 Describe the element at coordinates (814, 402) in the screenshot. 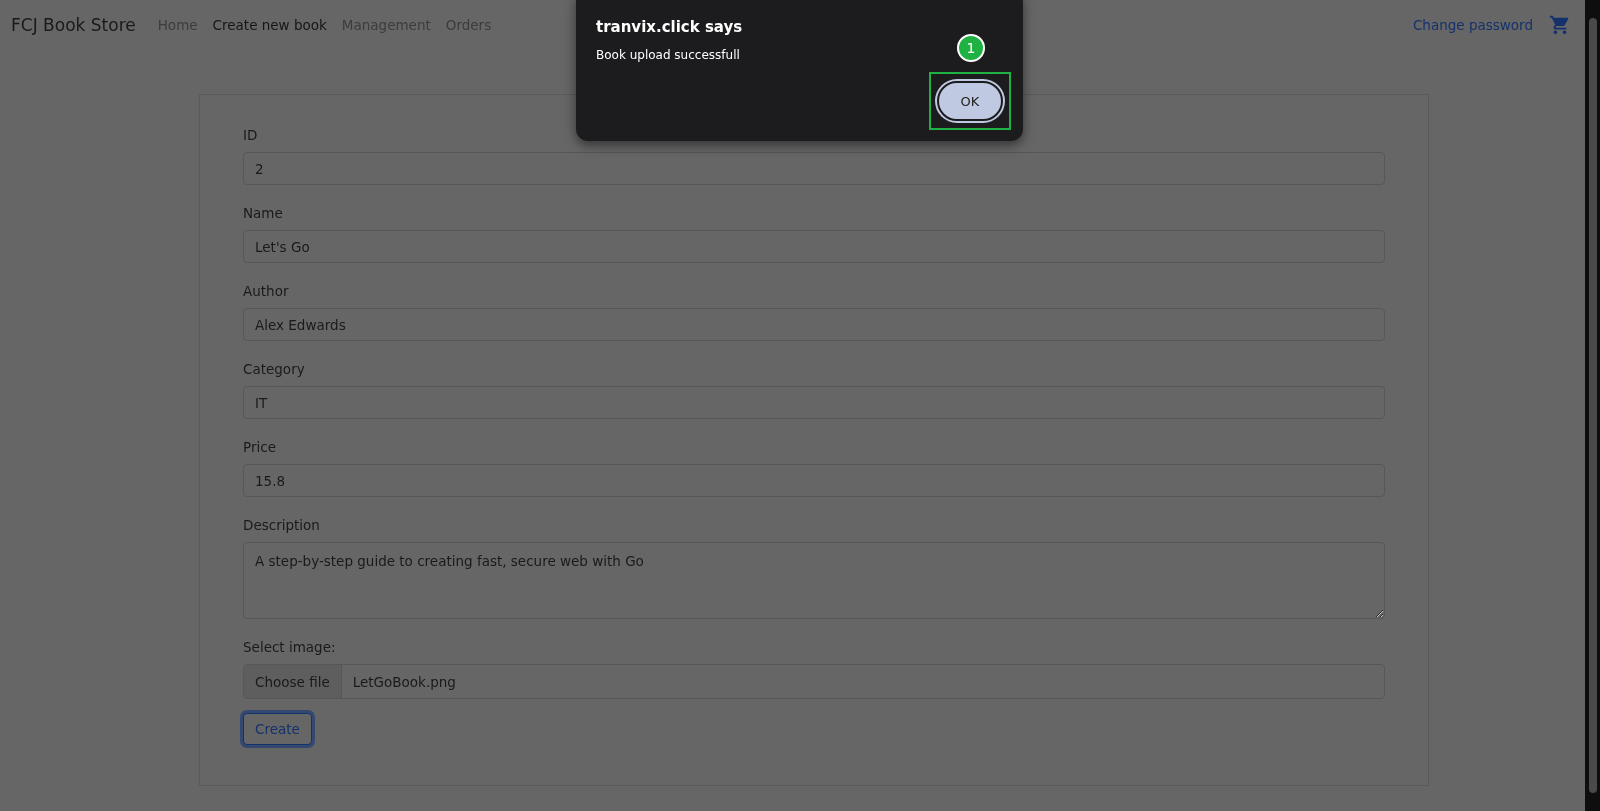

I see `input-field: IT` at that location.